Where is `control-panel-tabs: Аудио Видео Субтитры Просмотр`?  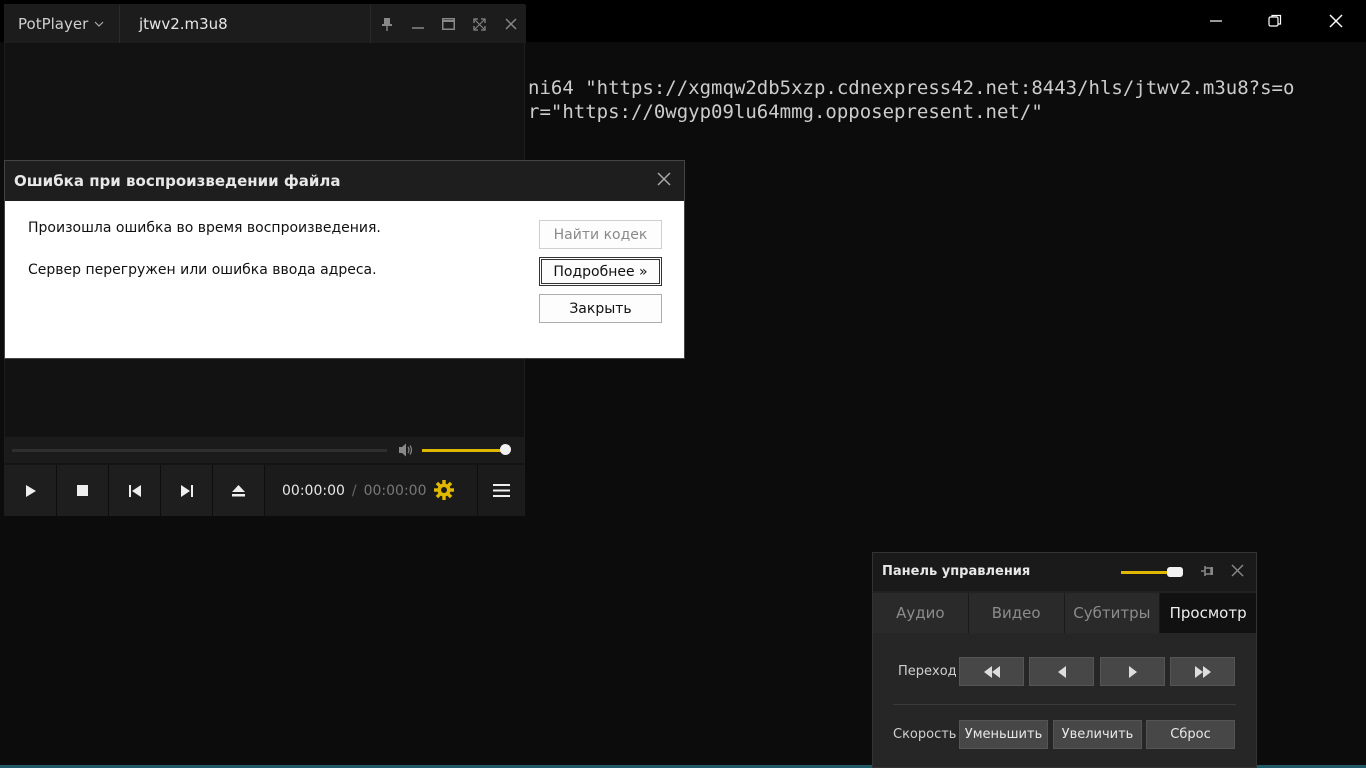
control-panel-tabs: Аудио Видео Субтитры Просмотр is located at coordinates (1064, 613).